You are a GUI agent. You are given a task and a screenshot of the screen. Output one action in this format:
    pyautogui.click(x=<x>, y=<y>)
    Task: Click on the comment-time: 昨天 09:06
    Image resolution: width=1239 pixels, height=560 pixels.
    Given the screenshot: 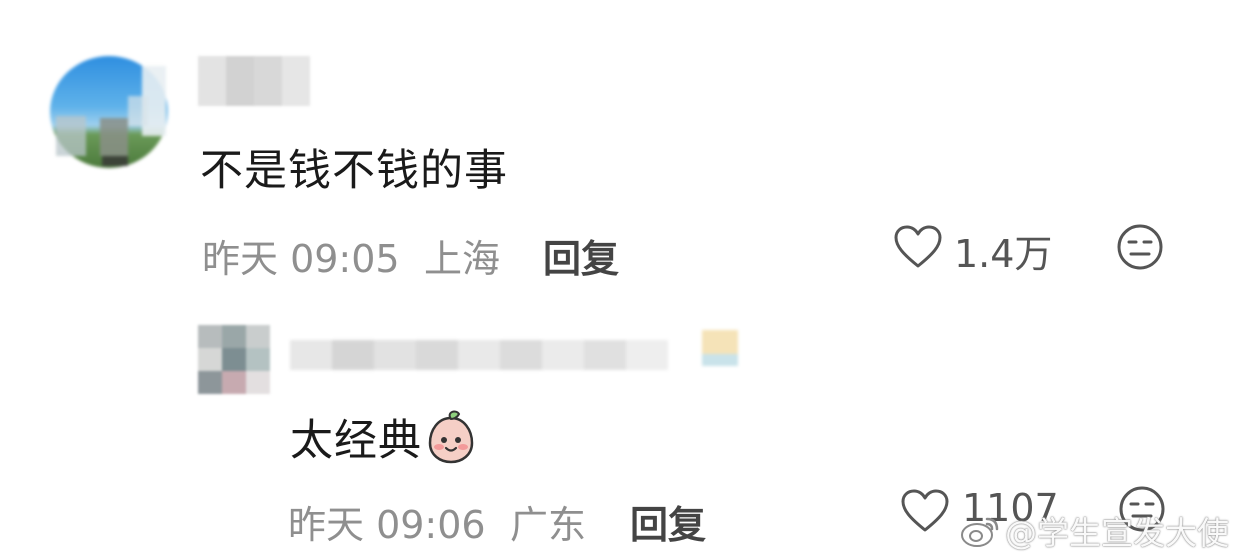 What is the action you would take?
    pyautogui.click(x=387, y=525)
    